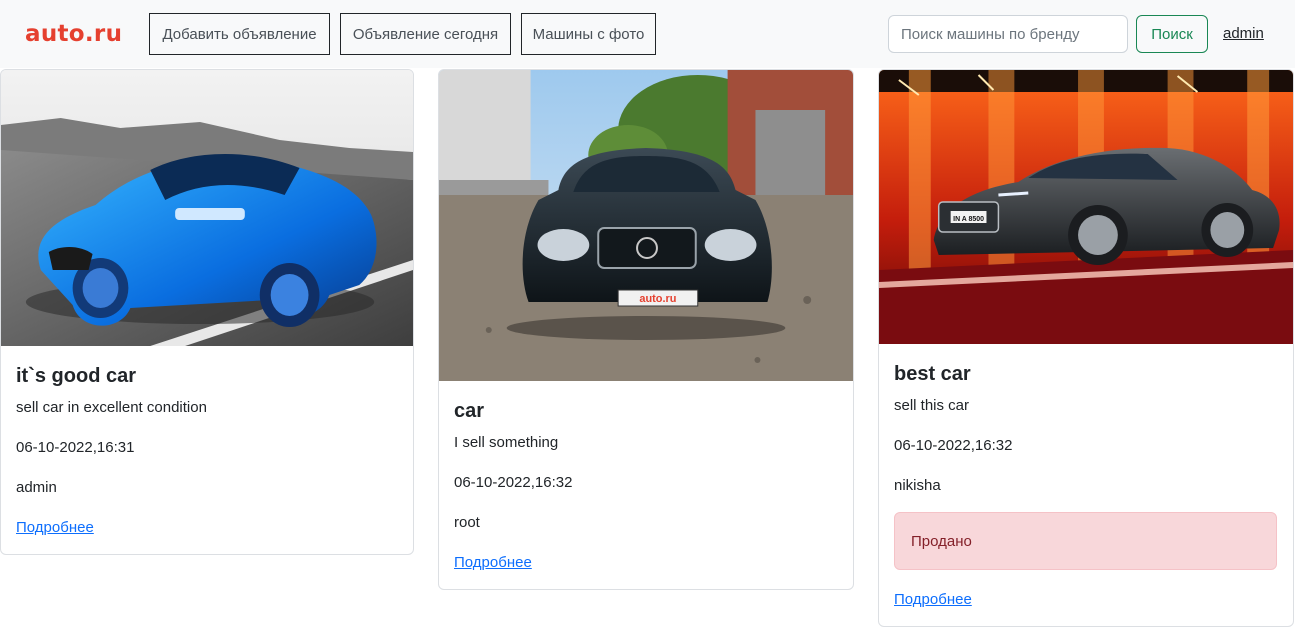  I want to click on card-title: car, so click(469, 411).